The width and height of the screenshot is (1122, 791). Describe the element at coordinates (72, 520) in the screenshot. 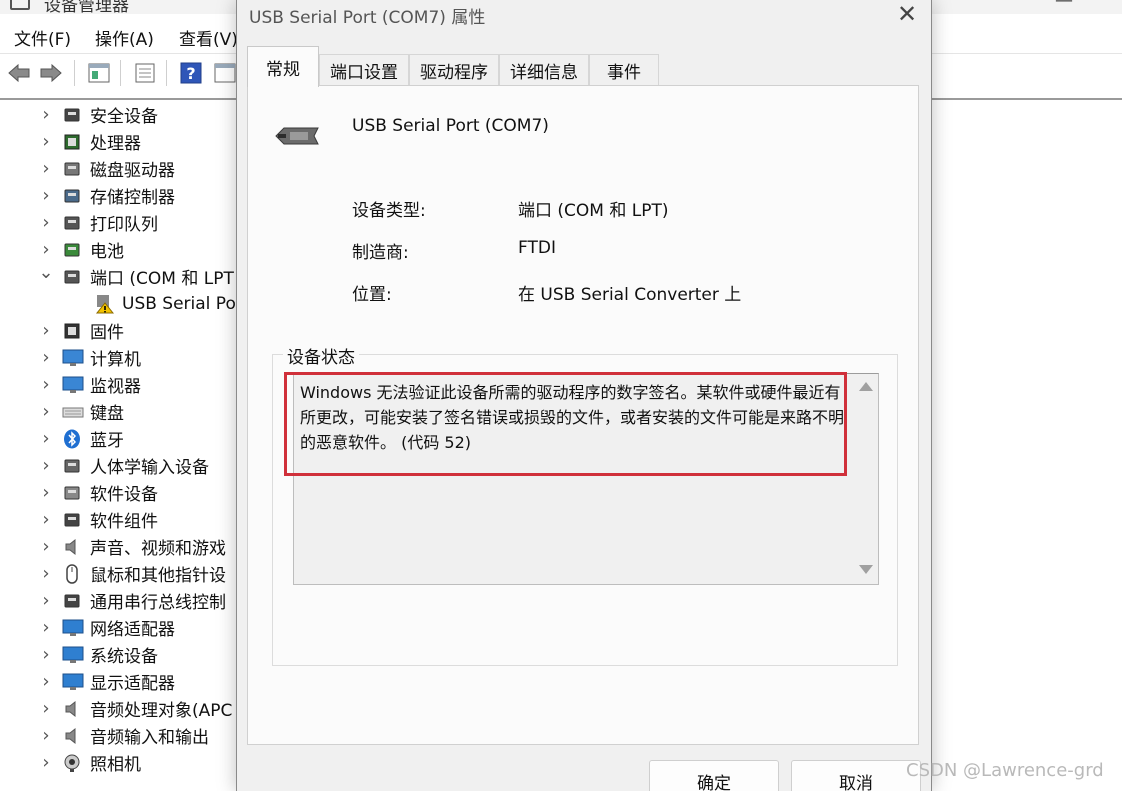

I see `software-component-icon` at that location.